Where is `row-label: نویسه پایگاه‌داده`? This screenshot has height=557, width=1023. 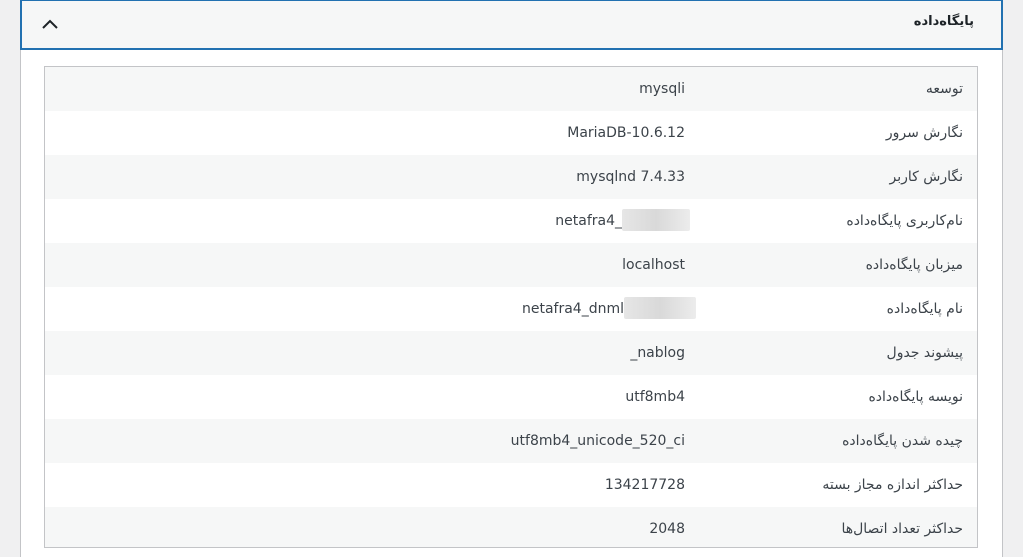 row-label: نویسه پایگاه‌داده is located at coordinates (915, 397).